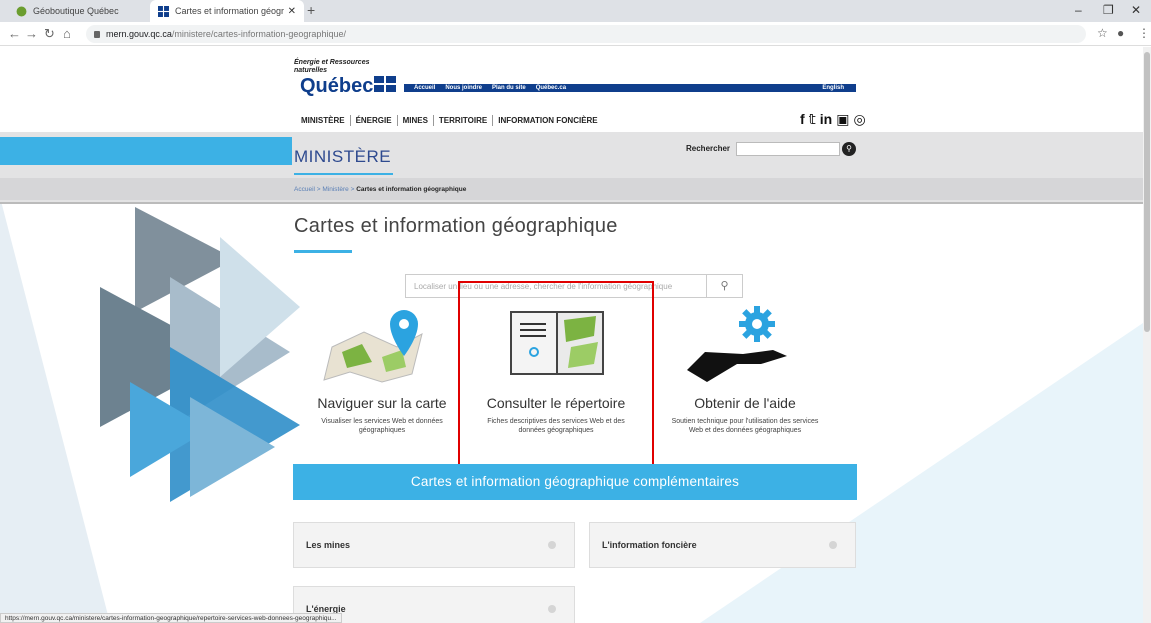  I want to click on twitter-icon: 𝕥, so click(812, 119).